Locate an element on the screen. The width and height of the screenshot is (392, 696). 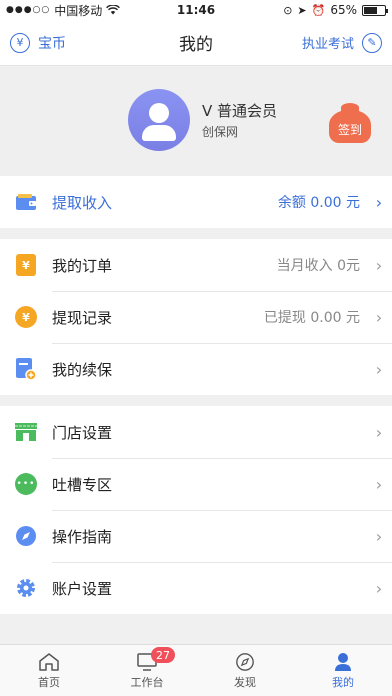
renewal-icon-wrap is located at coordinates (26, 369).